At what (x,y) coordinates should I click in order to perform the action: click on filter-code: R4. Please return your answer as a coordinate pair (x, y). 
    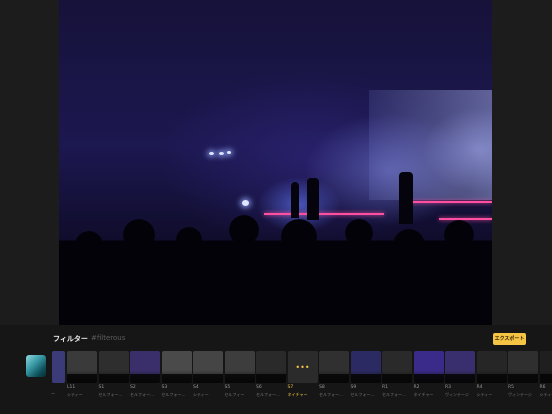
    Looking at the image, I should click on (479, 387).